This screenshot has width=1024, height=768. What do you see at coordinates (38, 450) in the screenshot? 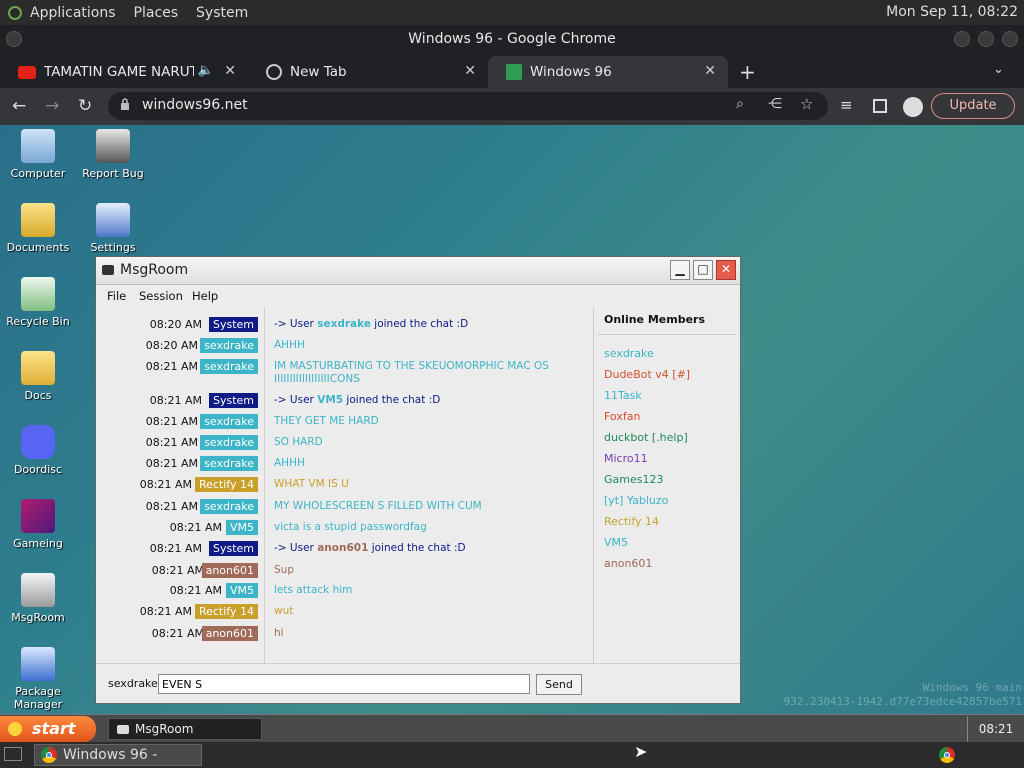
I see `desktop-icon-doordisc: Doordisc` at bounding box center [38, 450].